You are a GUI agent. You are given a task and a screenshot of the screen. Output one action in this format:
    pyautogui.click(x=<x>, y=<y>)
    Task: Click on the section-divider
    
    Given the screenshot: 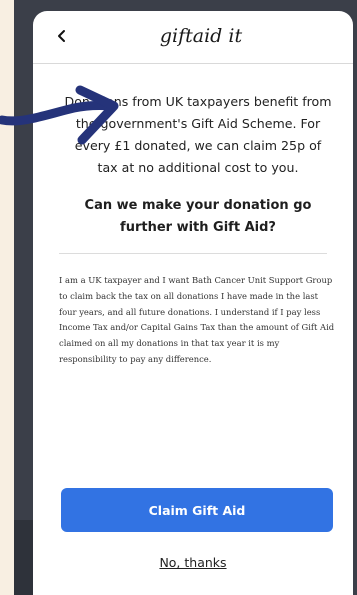 What is the action you would take?
    pyautogui.click(x=193, y=253)
    